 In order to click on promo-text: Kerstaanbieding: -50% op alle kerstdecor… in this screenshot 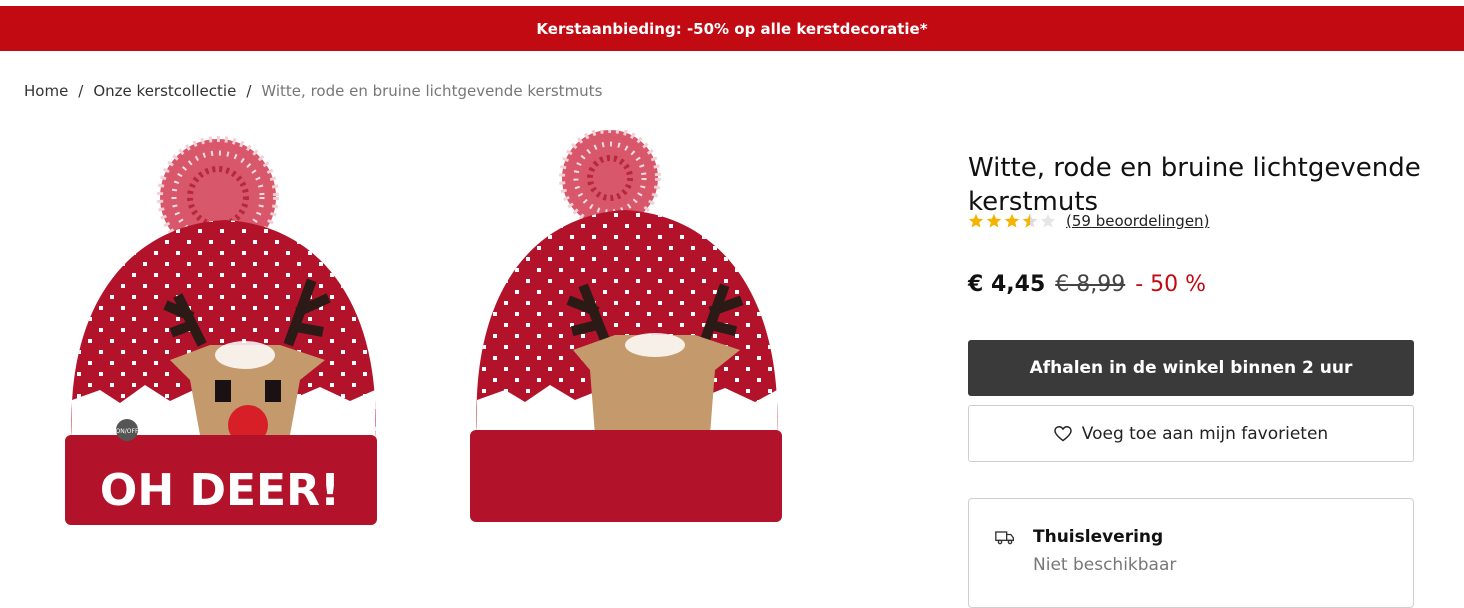, I will do `click(732, 28)`.